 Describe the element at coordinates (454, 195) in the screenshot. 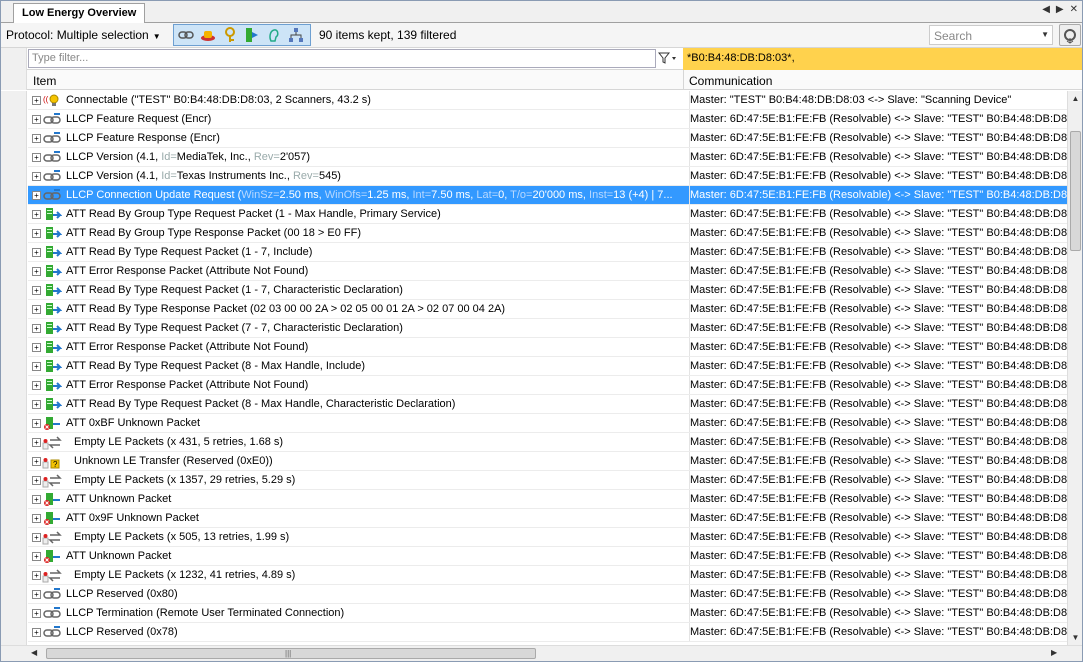

I see `row-item-part: 7.50 ms,` at that location.